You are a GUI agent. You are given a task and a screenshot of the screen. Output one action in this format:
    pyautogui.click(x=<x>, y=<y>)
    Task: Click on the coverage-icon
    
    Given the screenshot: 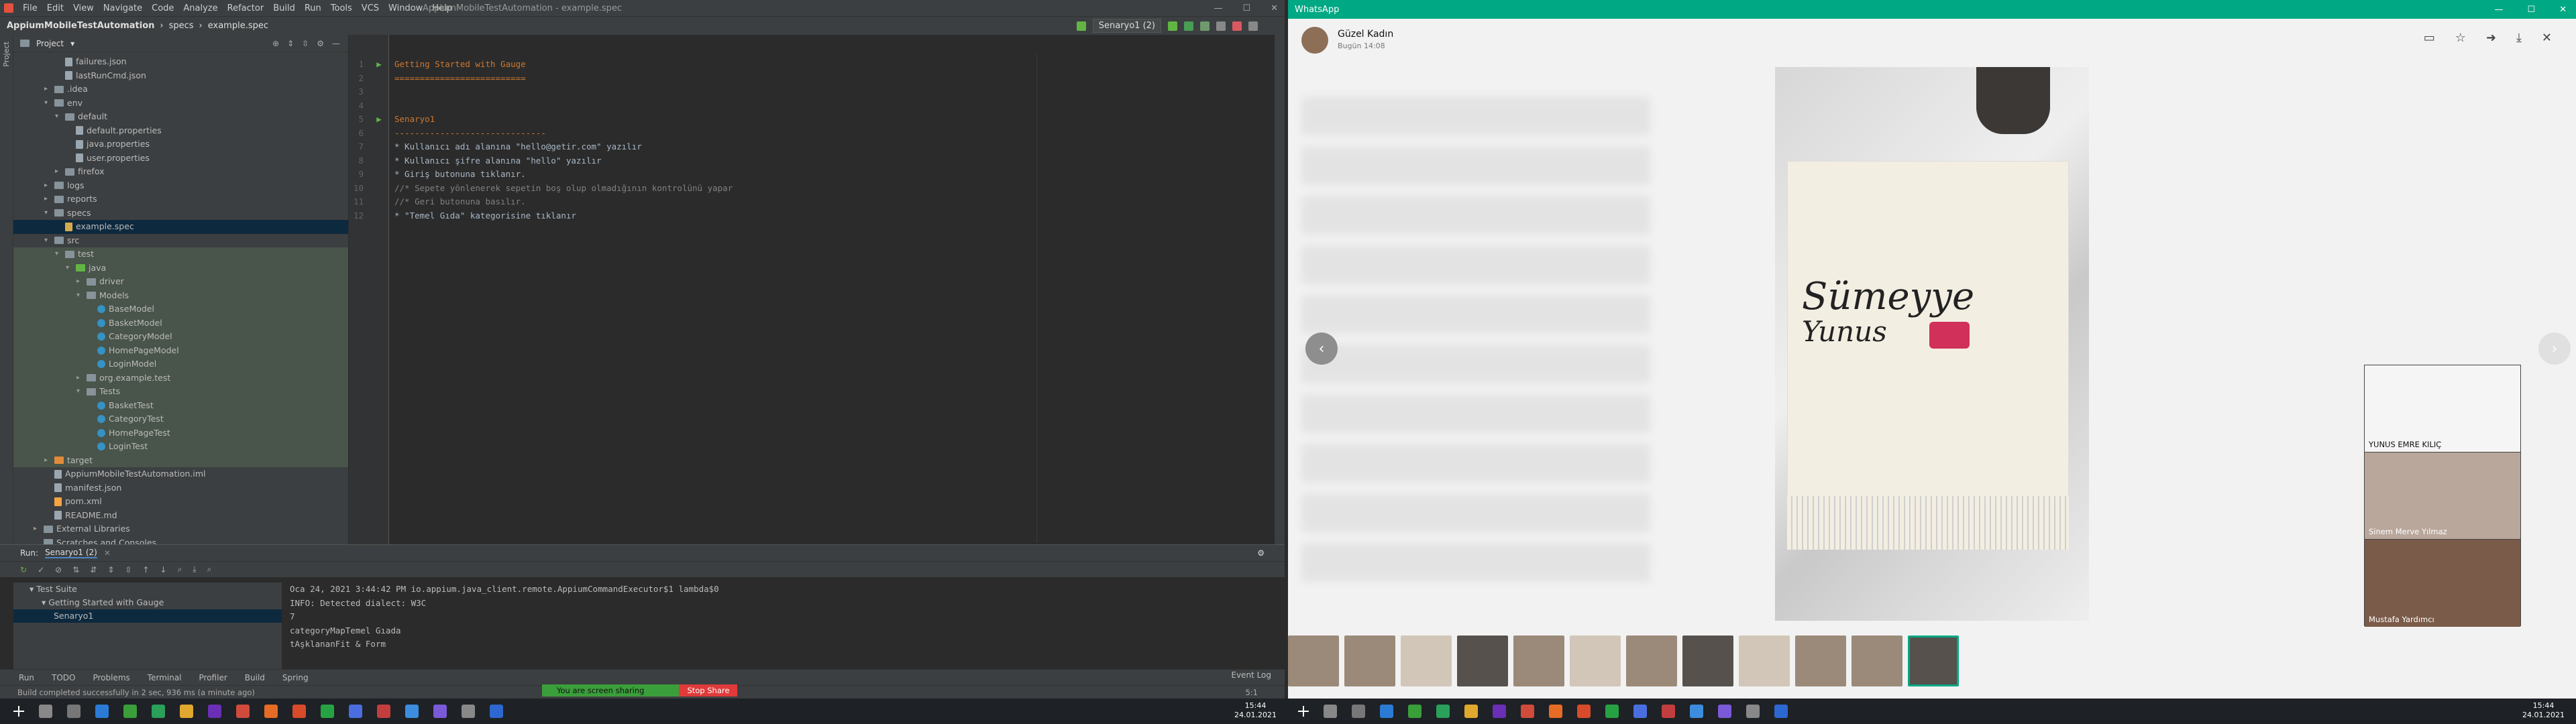 What is the action you would take?
    pyautogui.click(x=1205, y=26)
    